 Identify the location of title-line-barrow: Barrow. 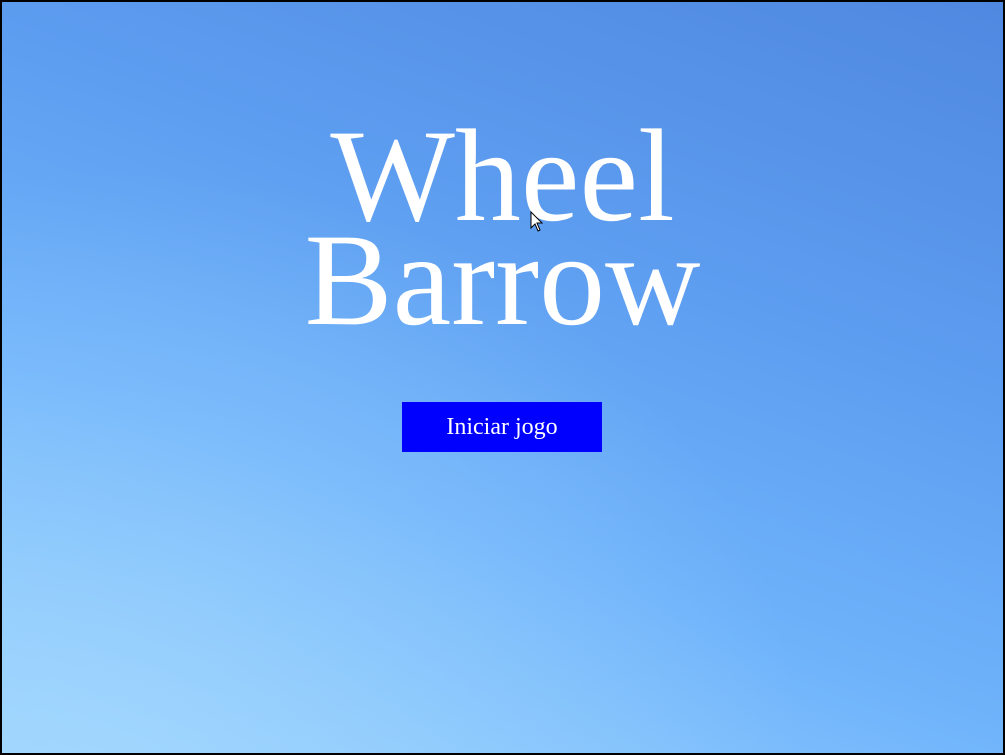
(502, 279).